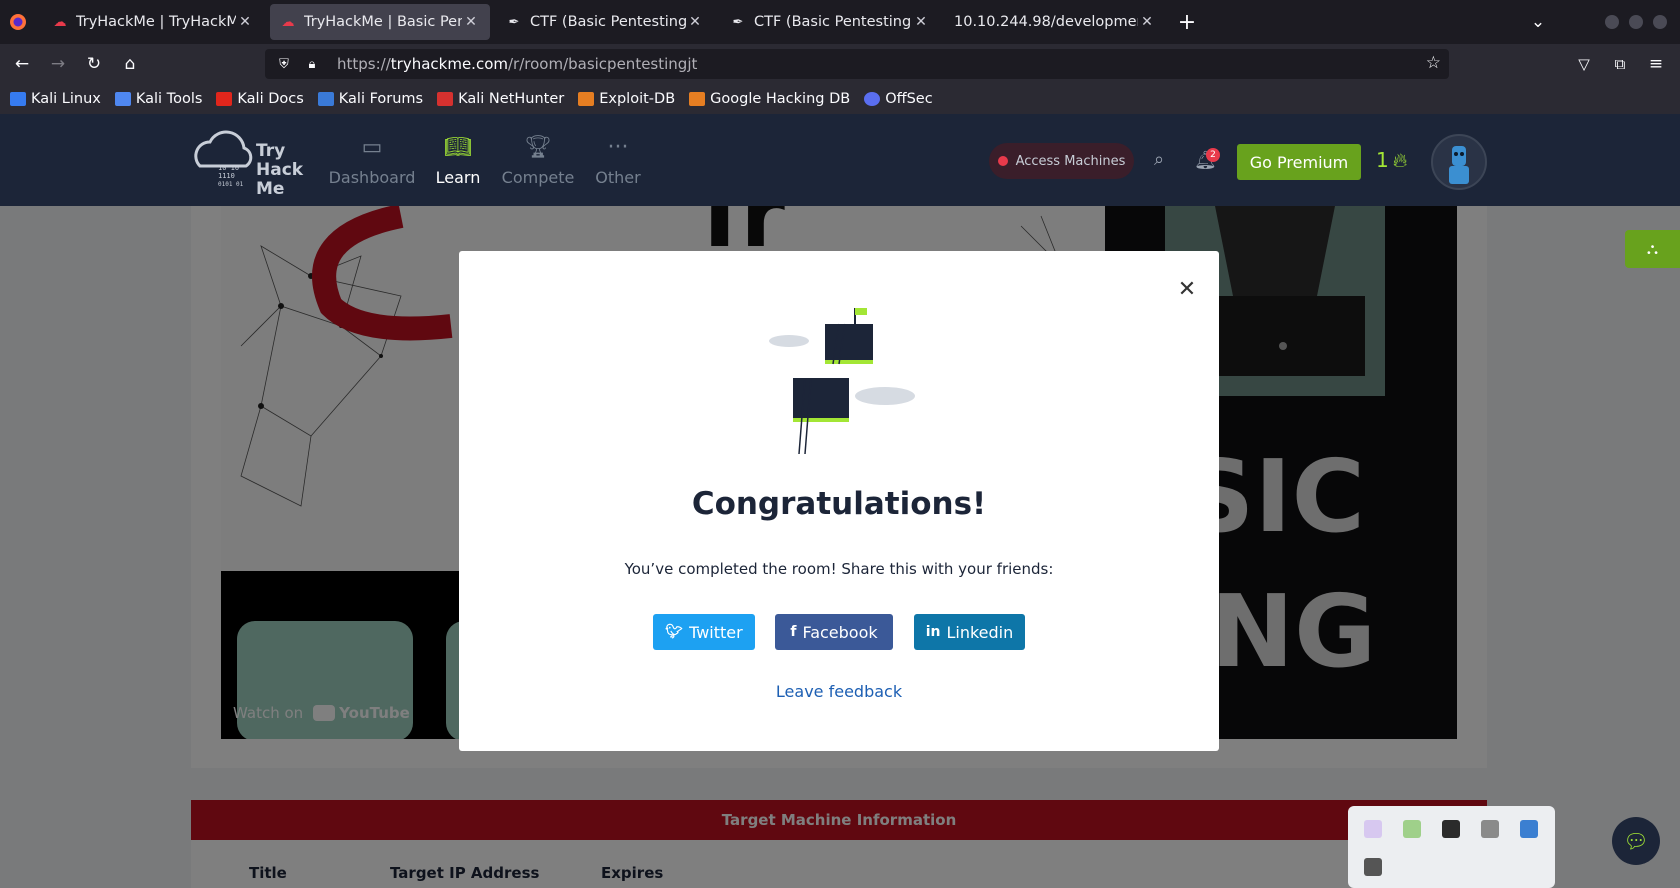 This screenshot has width=1680, height=888. What do you see at coordinates (94, 64) in the screenshot?
I see `reload-icon: ↻` at bounding box center [94, 64].